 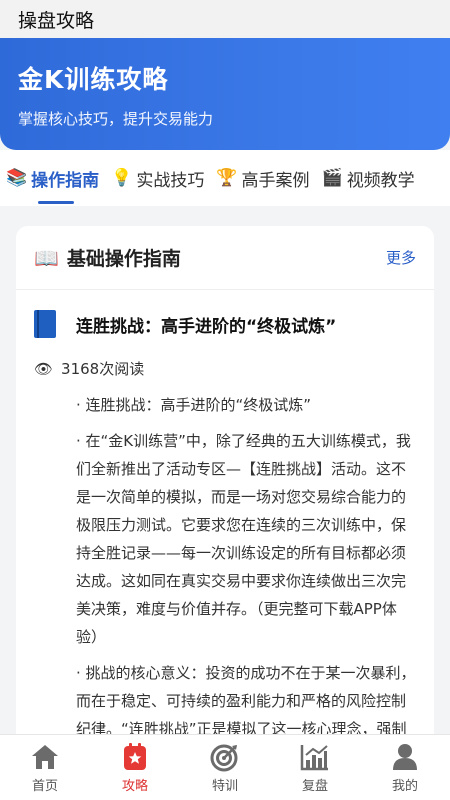 I want to click on eye-icon: 👁, so click(x=44, y=368).